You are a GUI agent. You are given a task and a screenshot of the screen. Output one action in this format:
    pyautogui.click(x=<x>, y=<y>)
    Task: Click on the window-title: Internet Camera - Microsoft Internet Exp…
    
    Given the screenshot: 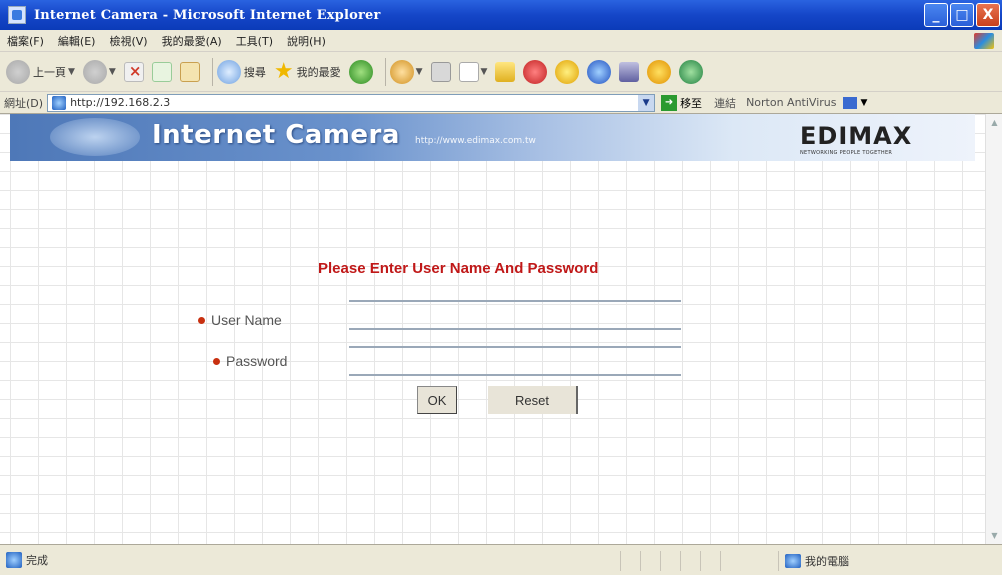 What is the action you would take?
    pyautogui.click(x=207, y=15)
    